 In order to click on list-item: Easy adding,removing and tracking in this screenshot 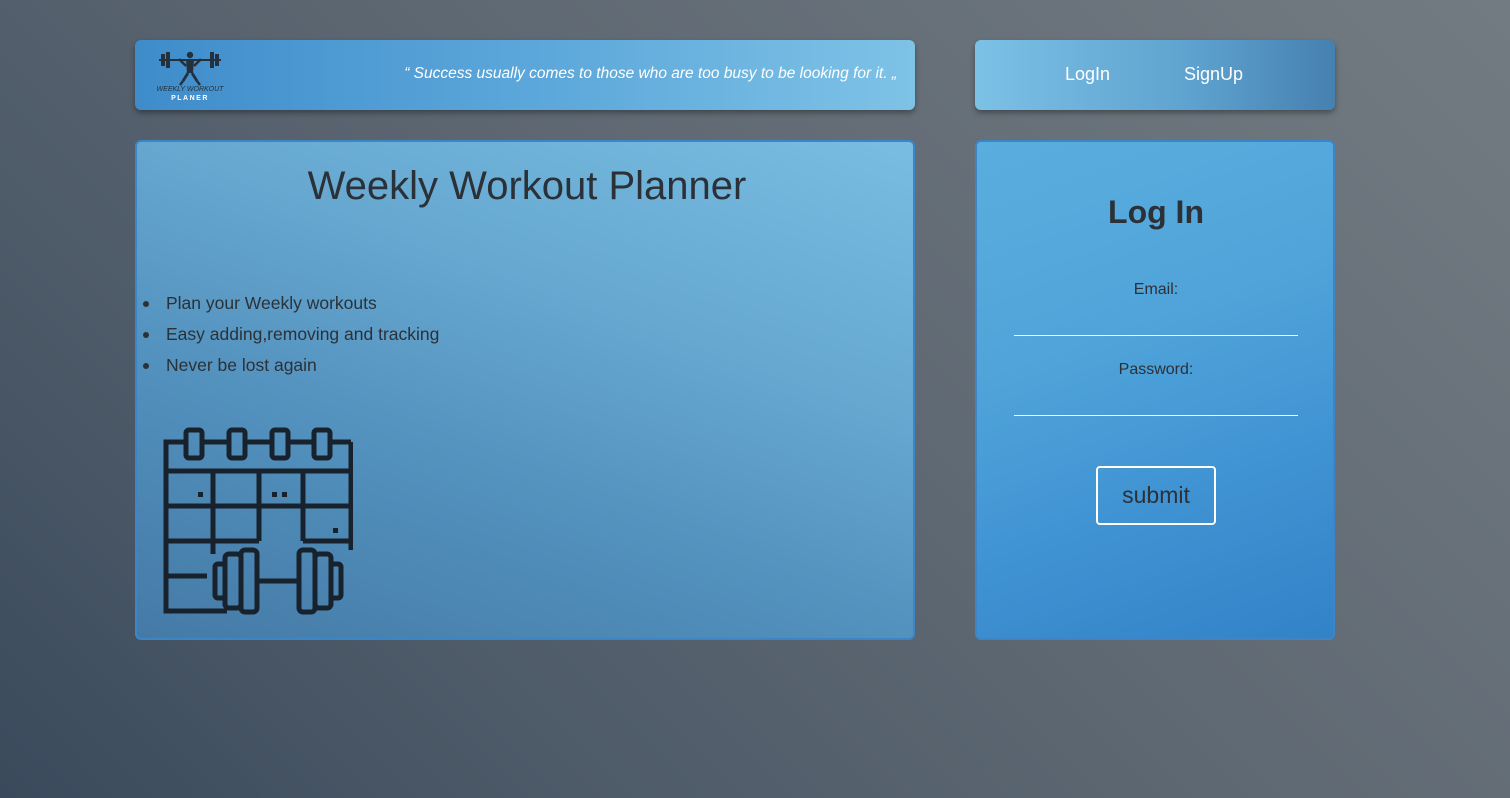, I will do `click(290, 334)`.